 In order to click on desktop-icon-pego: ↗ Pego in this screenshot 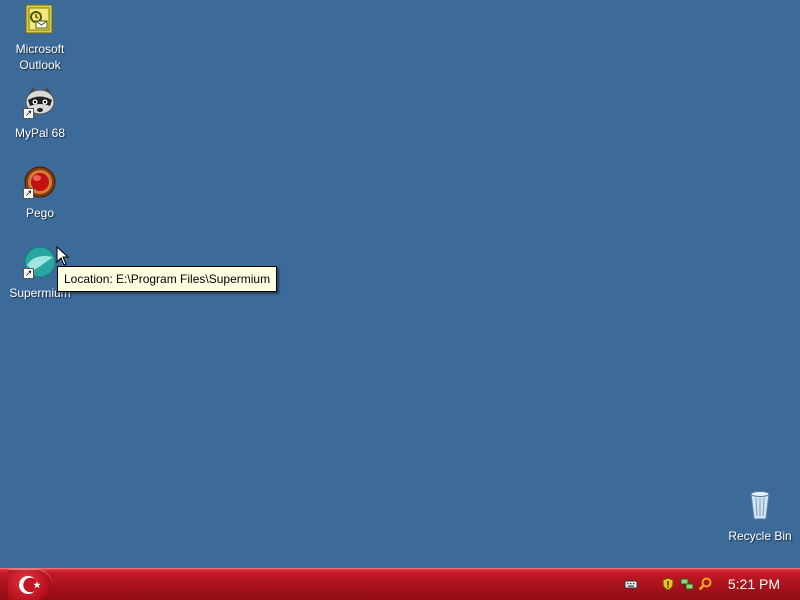, I will do `click(40, 193)`.